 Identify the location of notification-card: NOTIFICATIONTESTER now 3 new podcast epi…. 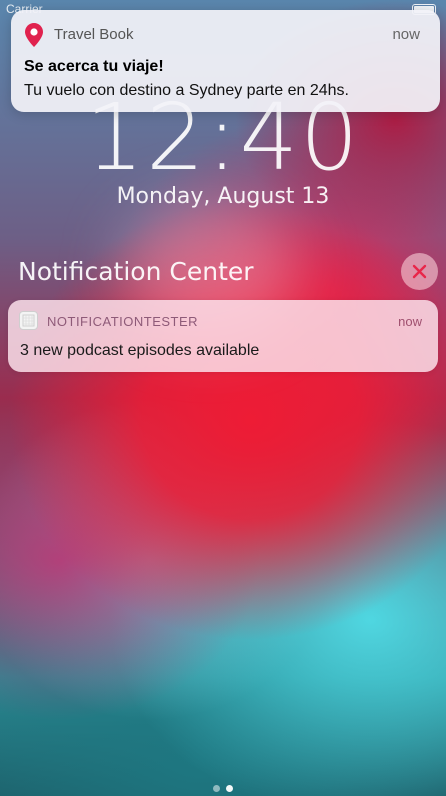
(223, 336).